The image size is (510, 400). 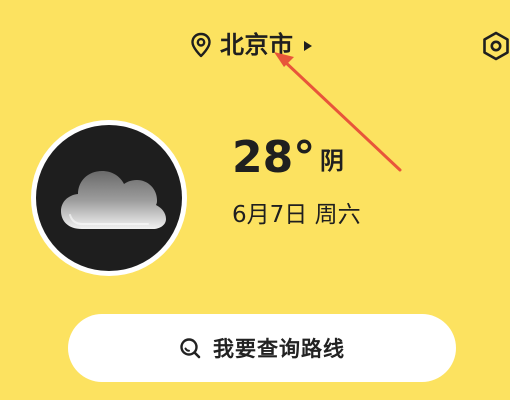 I want to click on route-search-button: 我要查询路线, so click(x=262, y=348).